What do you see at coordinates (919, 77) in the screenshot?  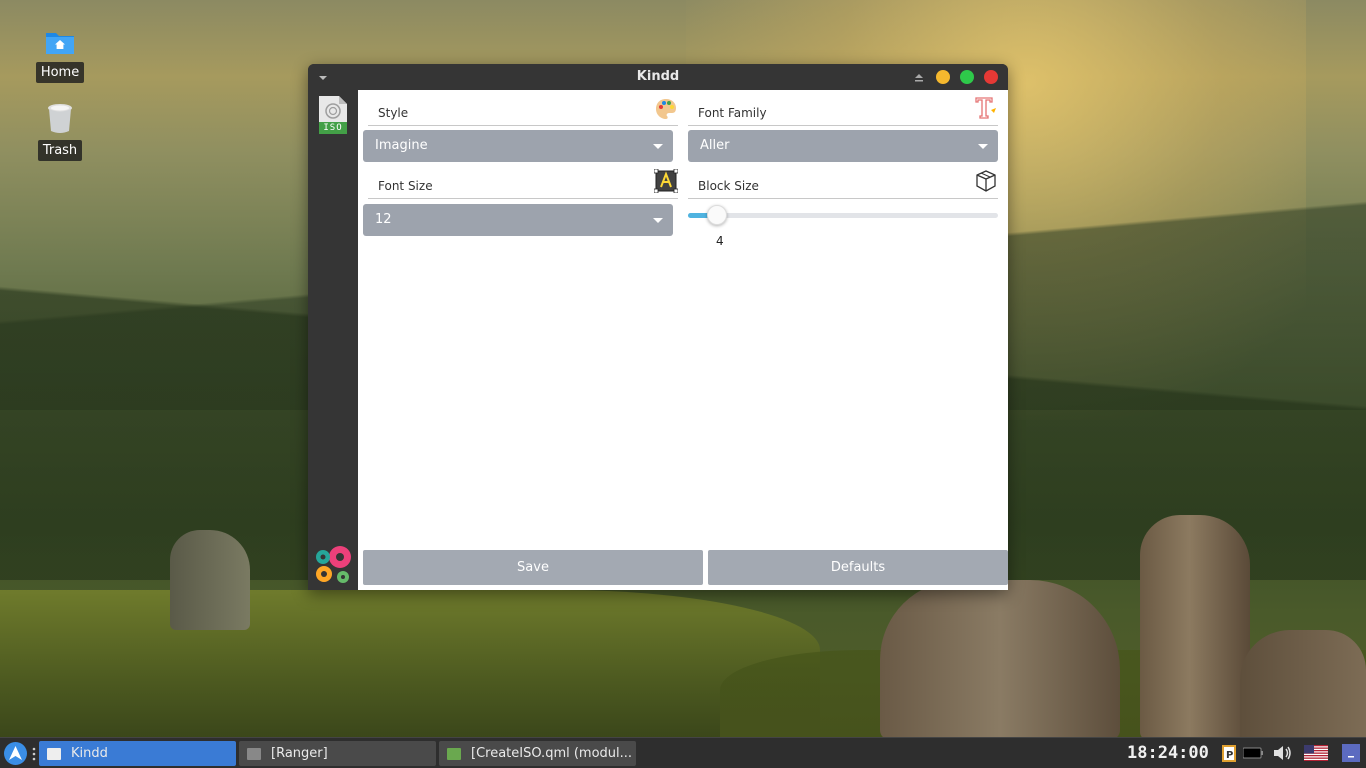 I see `shade-icon` at bounding box center [919, 77].